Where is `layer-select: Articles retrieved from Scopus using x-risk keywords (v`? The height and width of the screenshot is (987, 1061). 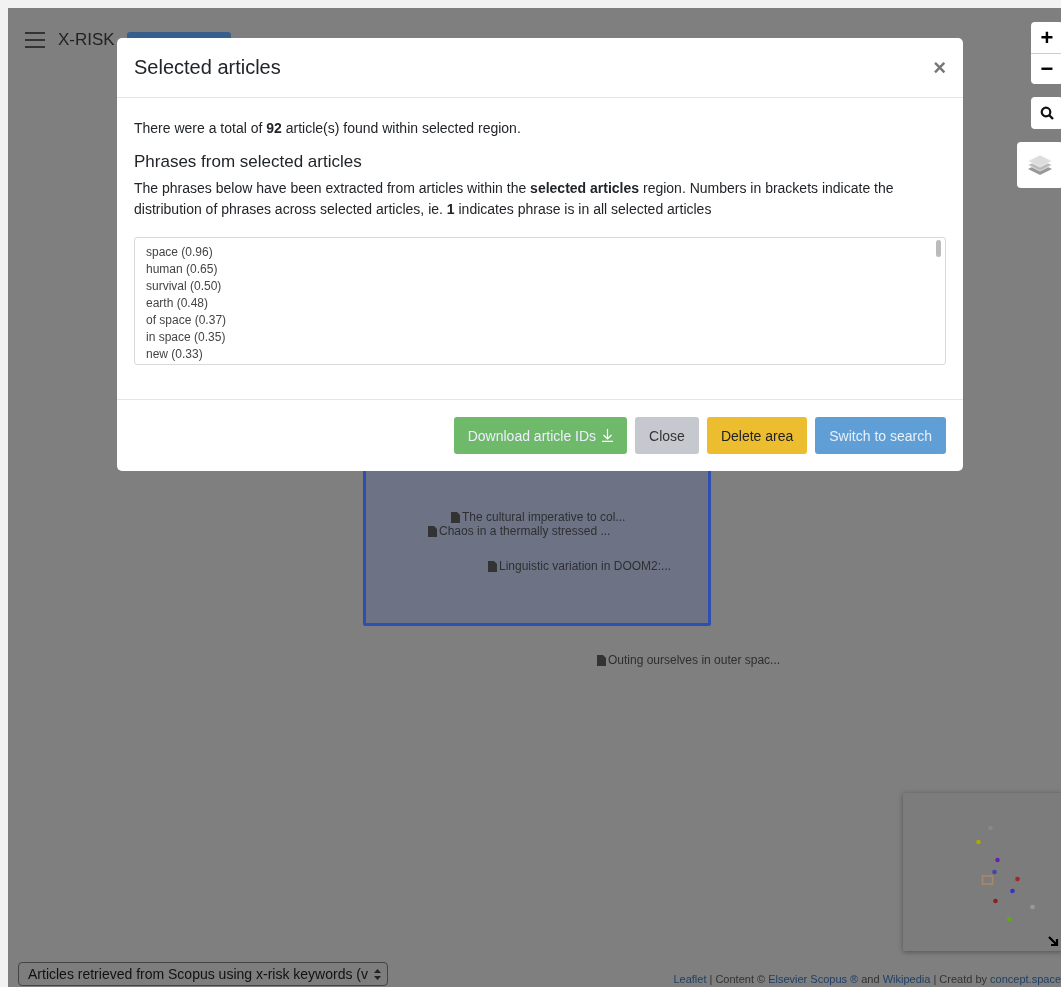
layer-select: Articles retrieved from Scopus using x-risk keywords (v is located at coordinates (203, 974).